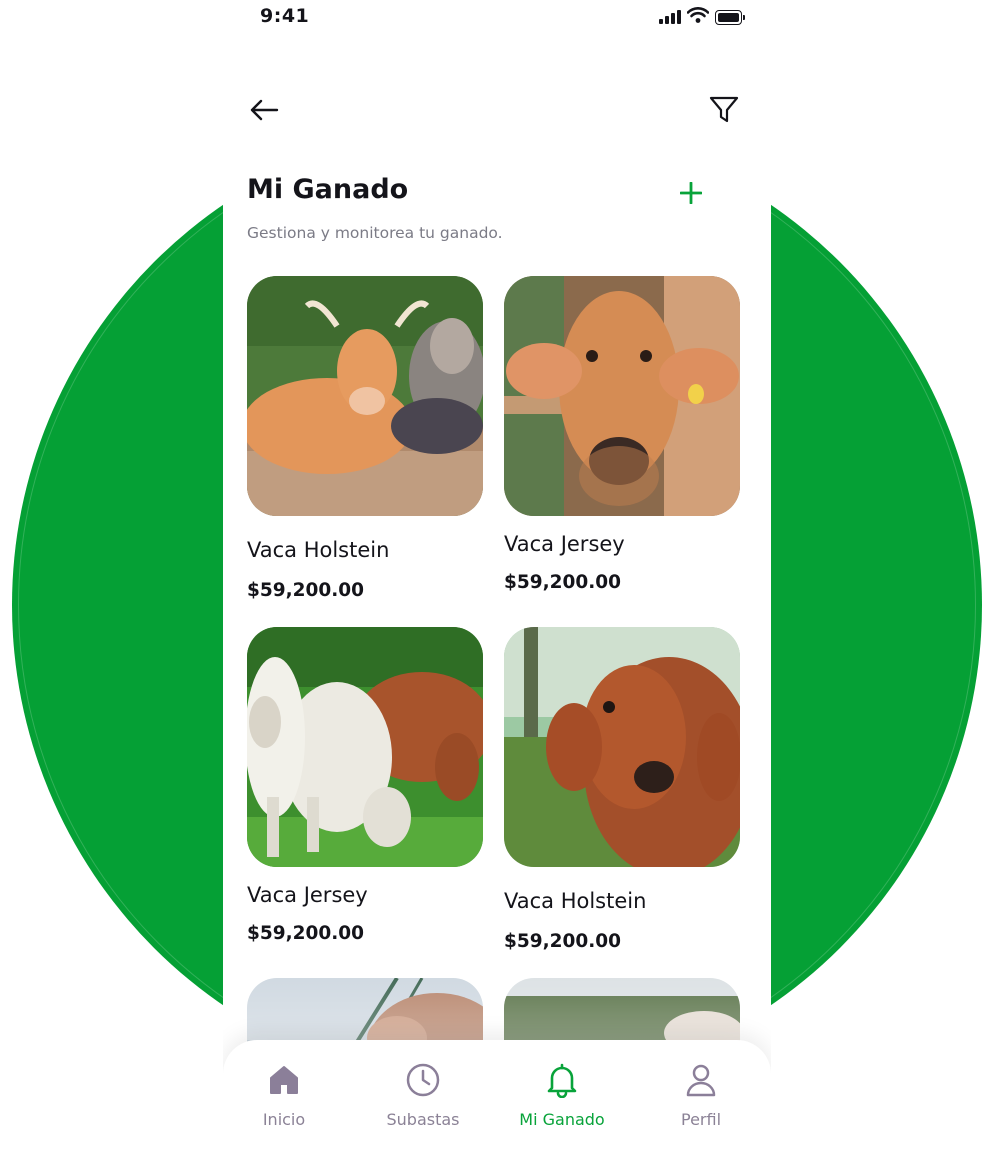  Describe the element at coordinates (423, 1119) in the screenshot. I see `tab-label: Subastas` at that location.